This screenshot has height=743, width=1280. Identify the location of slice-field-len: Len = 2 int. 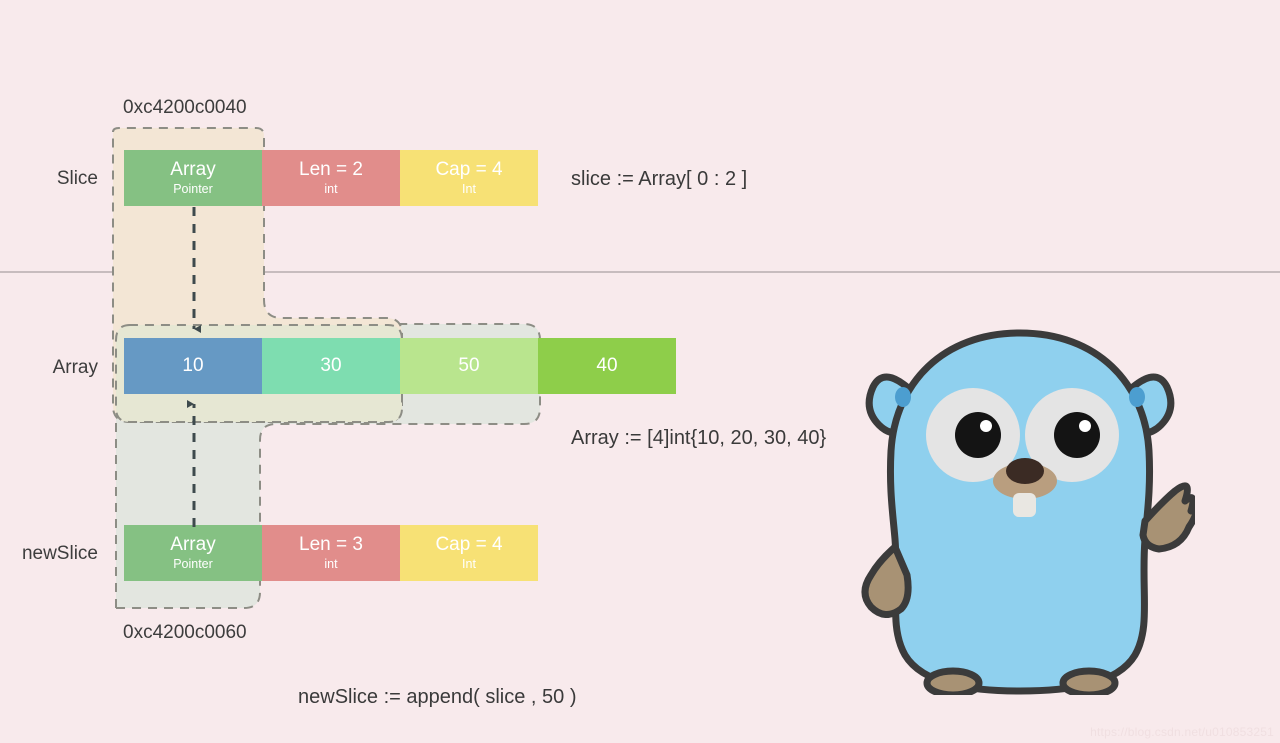
(331, 178).